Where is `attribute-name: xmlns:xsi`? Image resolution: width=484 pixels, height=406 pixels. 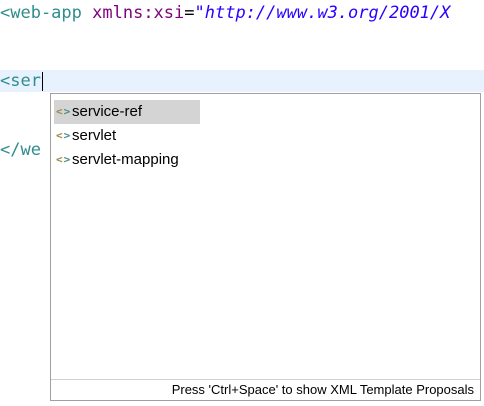 attribute-name: xmlns:xsi is located at coordinates (138, 13).